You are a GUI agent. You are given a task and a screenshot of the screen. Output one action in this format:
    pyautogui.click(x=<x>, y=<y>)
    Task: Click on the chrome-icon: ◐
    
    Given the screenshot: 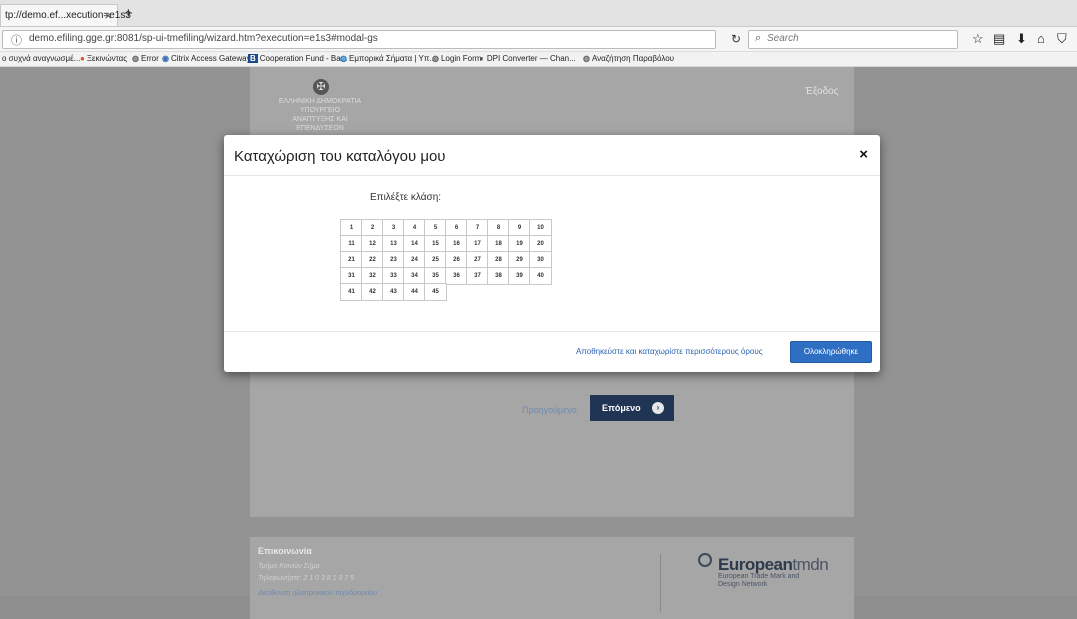 What is the action you would take?
    pyautogui.click(x=482, y=58)
    